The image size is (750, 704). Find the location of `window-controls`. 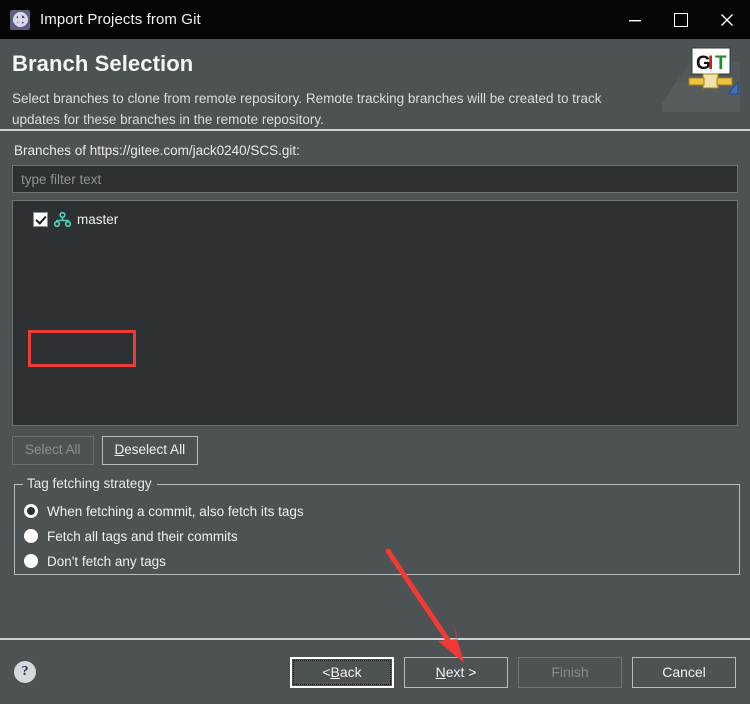

window-controls is located at coordinates (681, 19).